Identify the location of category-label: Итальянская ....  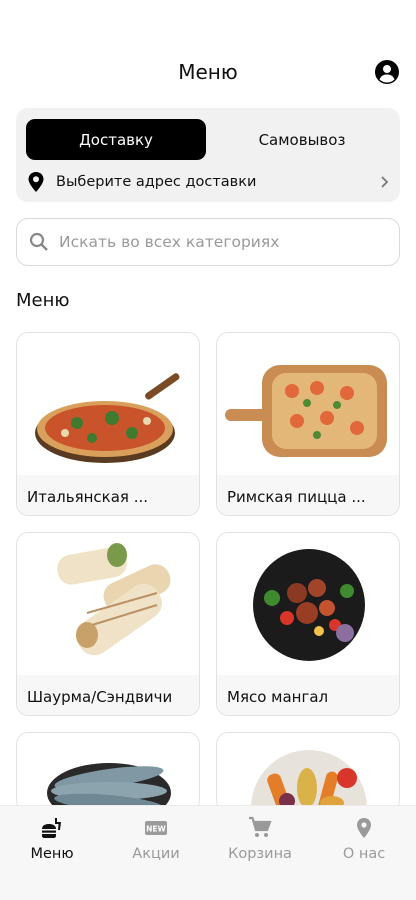
(88, 497).